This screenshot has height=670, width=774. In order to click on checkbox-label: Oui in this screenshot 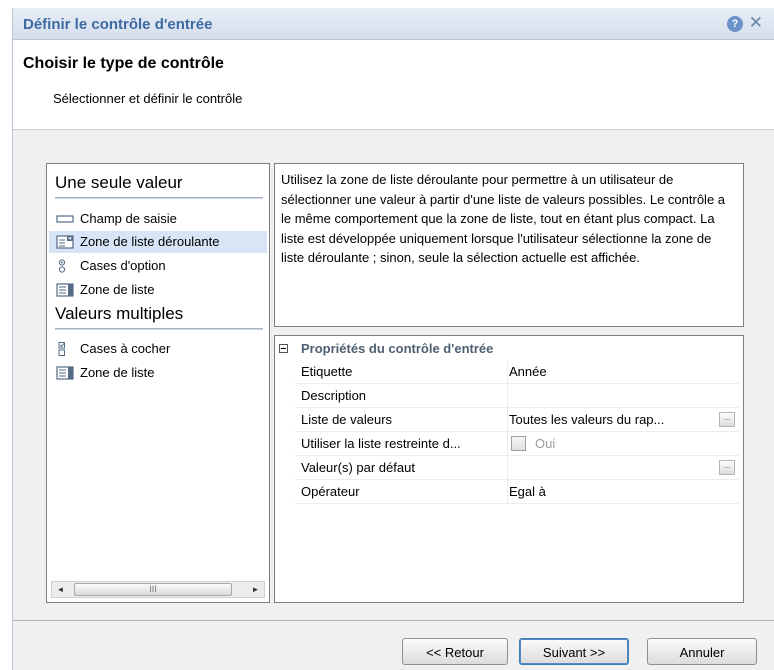, I will do `click(545, 443)`.